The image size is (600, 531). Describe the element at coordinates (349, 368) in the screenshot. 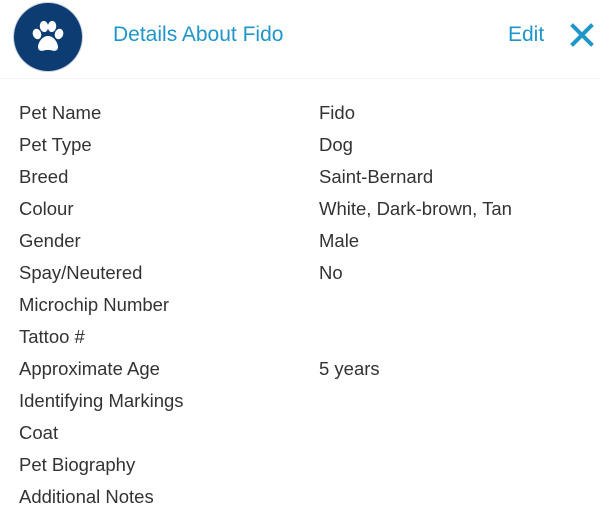

I see `detail-value: 5 years` at that location.